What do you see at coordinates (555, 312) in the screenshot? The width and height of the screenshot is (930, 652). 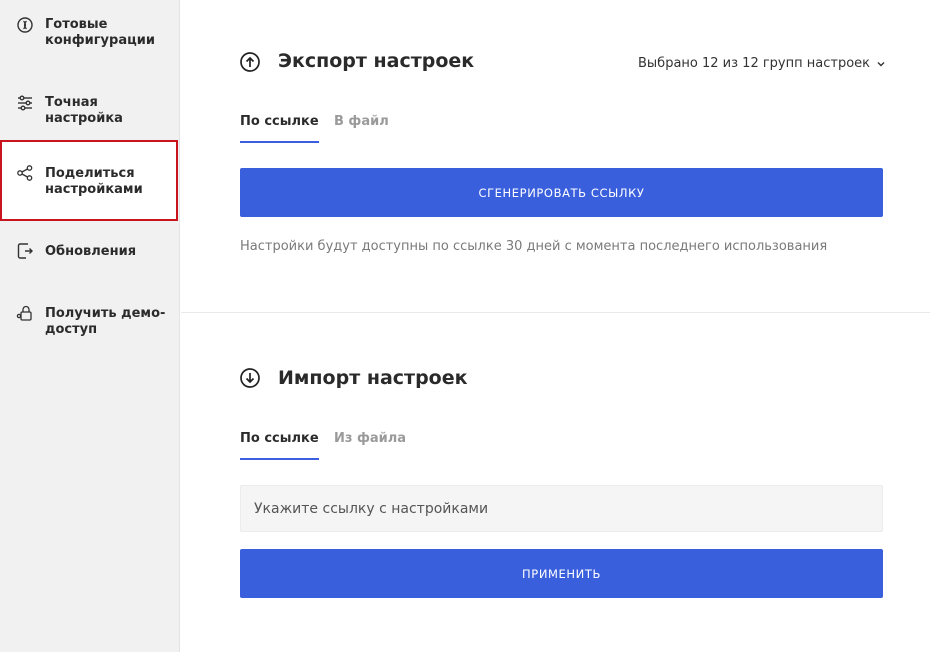 I see `section-divider` at bounding box center [555, 312].